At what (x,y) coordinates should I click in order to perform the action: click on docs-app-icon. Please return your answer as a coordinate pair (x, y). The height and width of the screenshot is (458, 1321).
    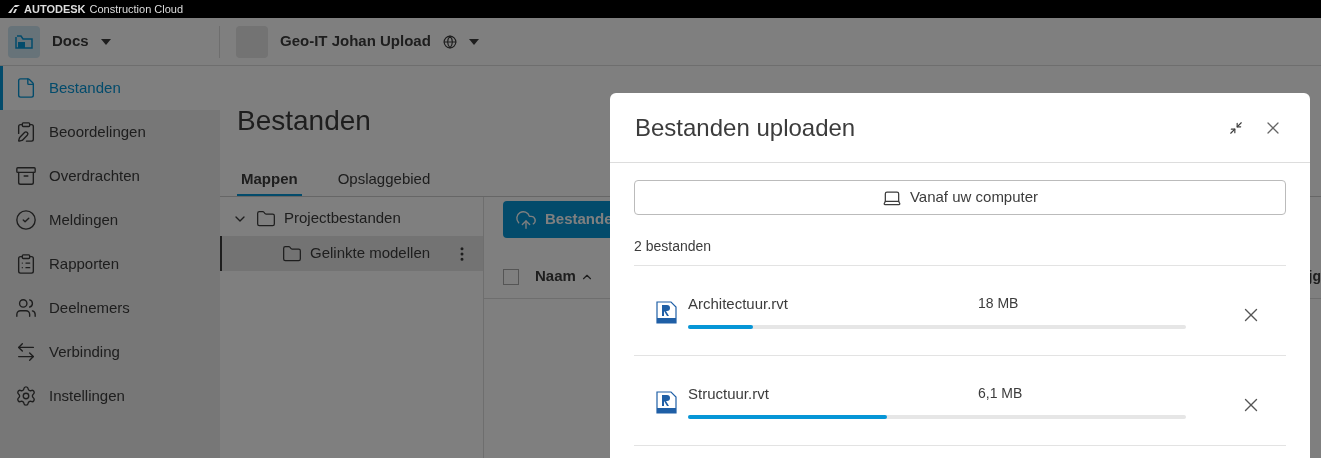
    Looking at the image, I should click on (24, 41).